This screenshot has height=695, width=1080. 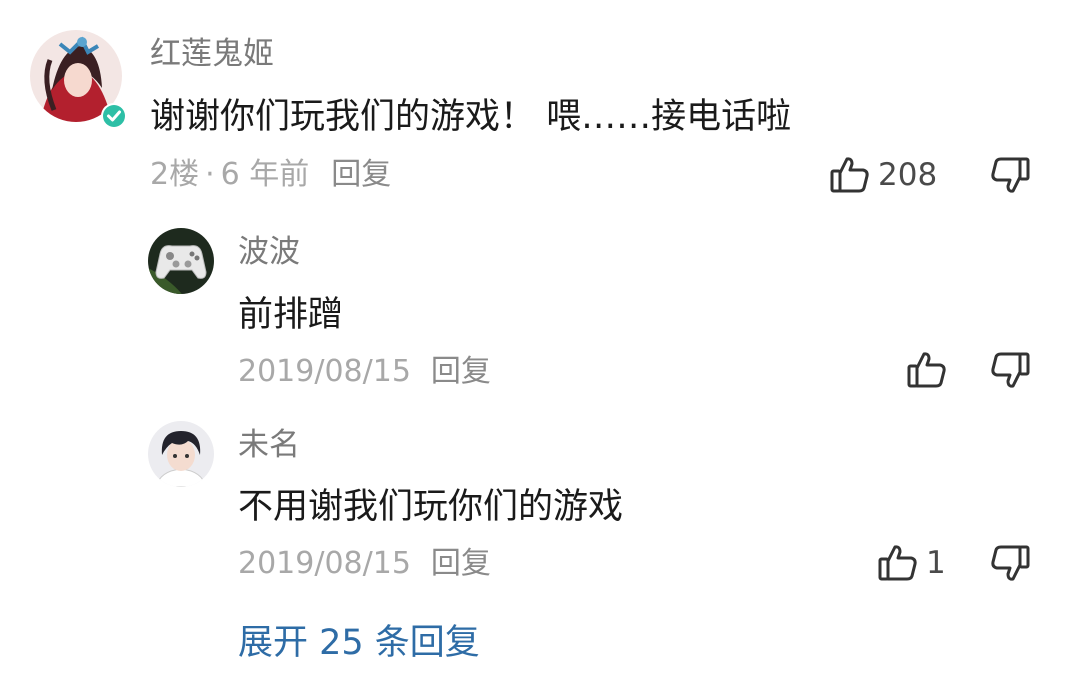 What do you see at coordinates (269, 445) in the screenshot?
I see `reply-author: 未名` at bounding box center [269, 445].